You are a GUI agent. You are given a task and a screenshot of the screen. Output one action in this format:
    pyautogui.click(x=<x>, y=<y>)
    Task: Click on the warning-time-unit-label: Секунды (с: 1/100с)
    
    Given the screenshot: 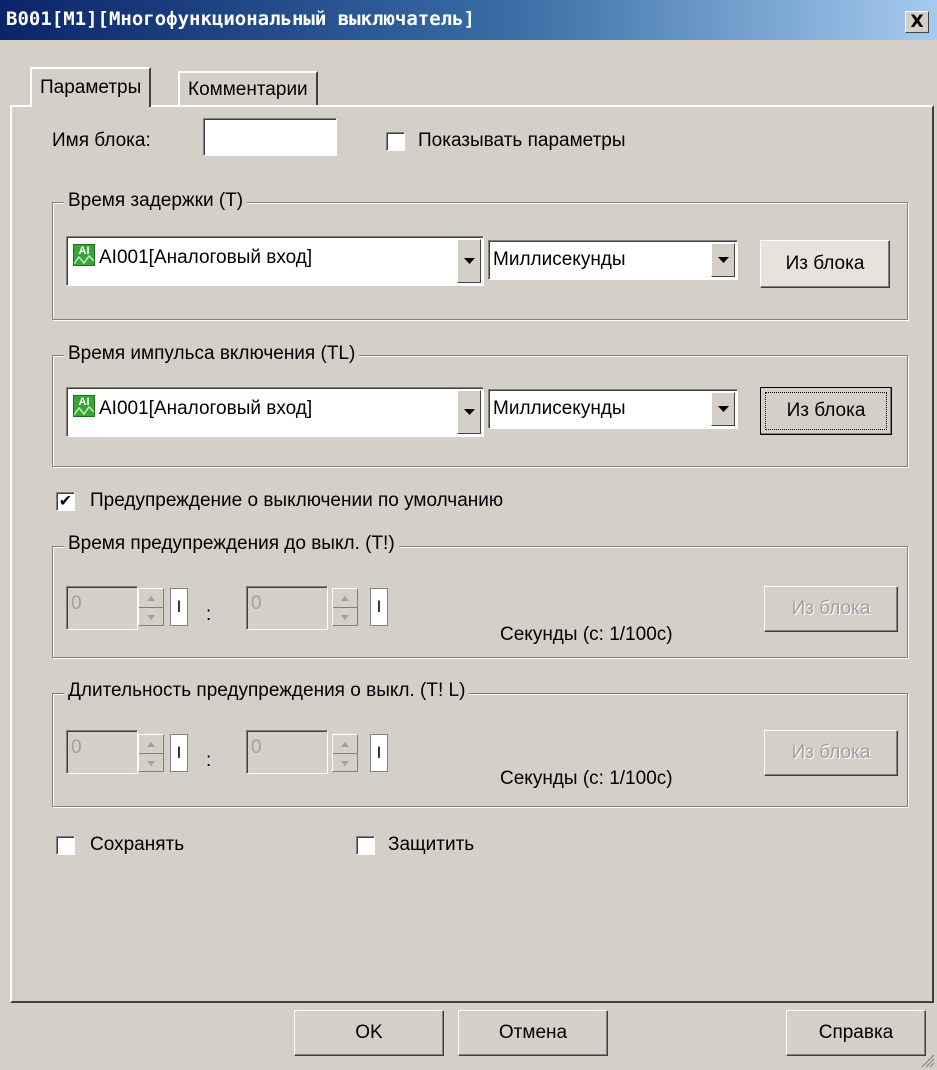 What is the action you would take?
    pyautogui.click(x=586, y=634)
    